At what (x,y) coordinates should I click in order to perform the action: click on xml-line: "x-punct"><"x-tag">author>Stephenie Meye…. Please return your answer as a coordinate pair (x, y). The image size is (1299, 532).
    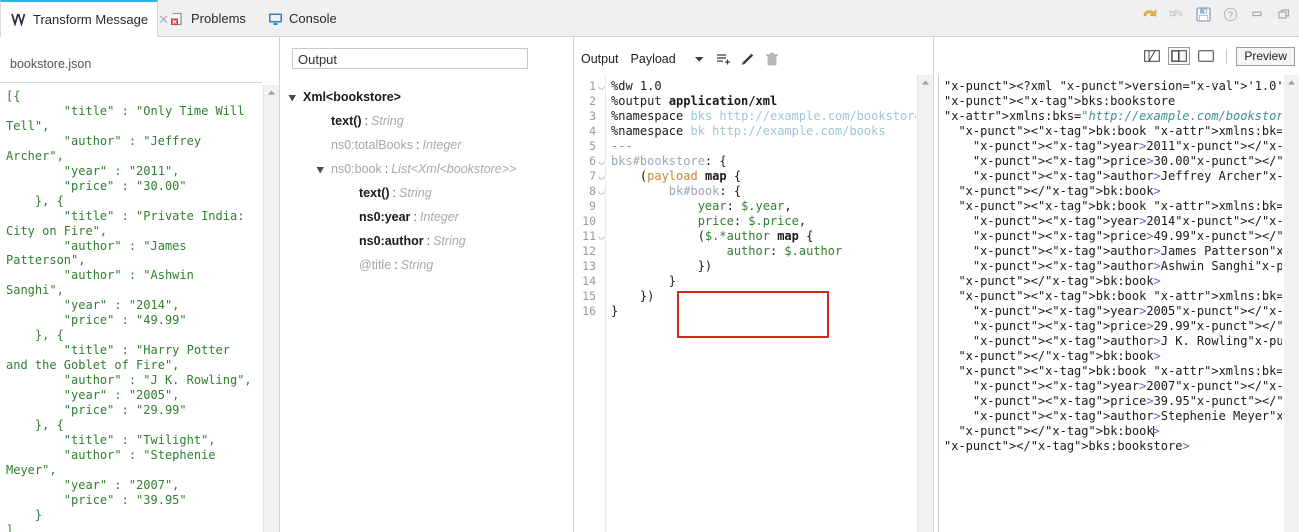
    Looking at the image, I should click on (1127, 415).